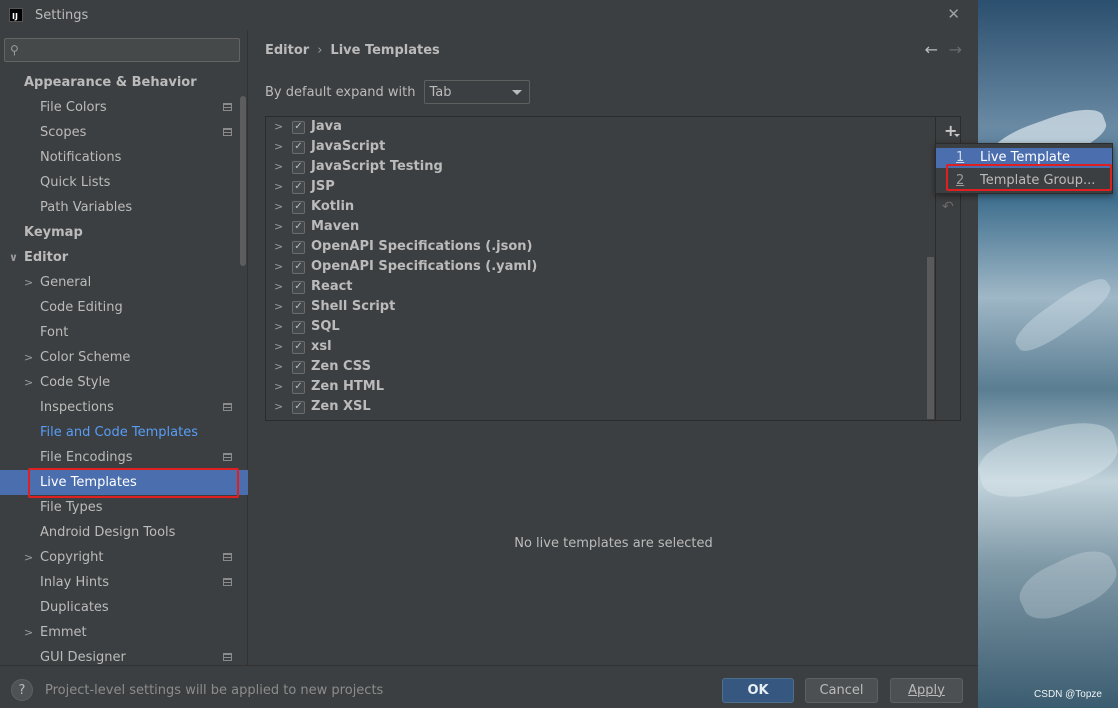  What do you see at coordinates (227, 657) in the screenshot?
I see `project-scope-icon` at bounding box center [227, 657].